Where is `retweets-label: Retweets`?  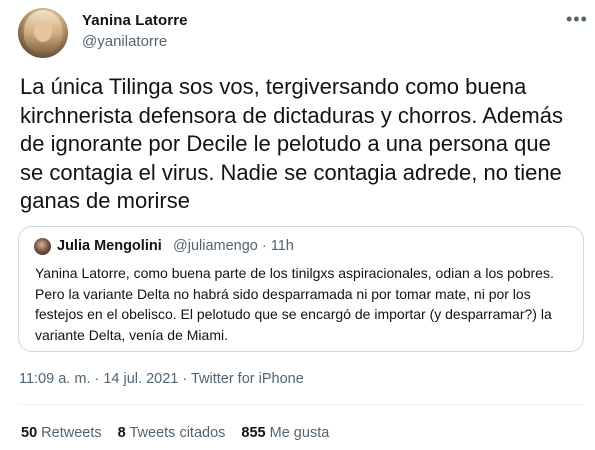
retweets-label: Retweets is located at coordinates (71, 433).